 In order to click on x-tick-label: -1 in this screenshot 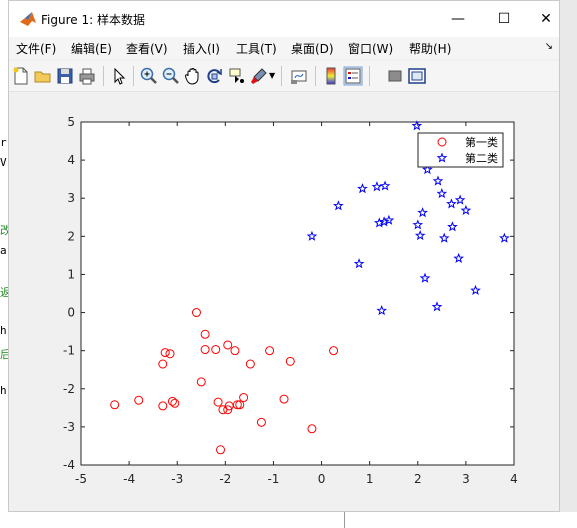, I will do `click(273, 479)`.